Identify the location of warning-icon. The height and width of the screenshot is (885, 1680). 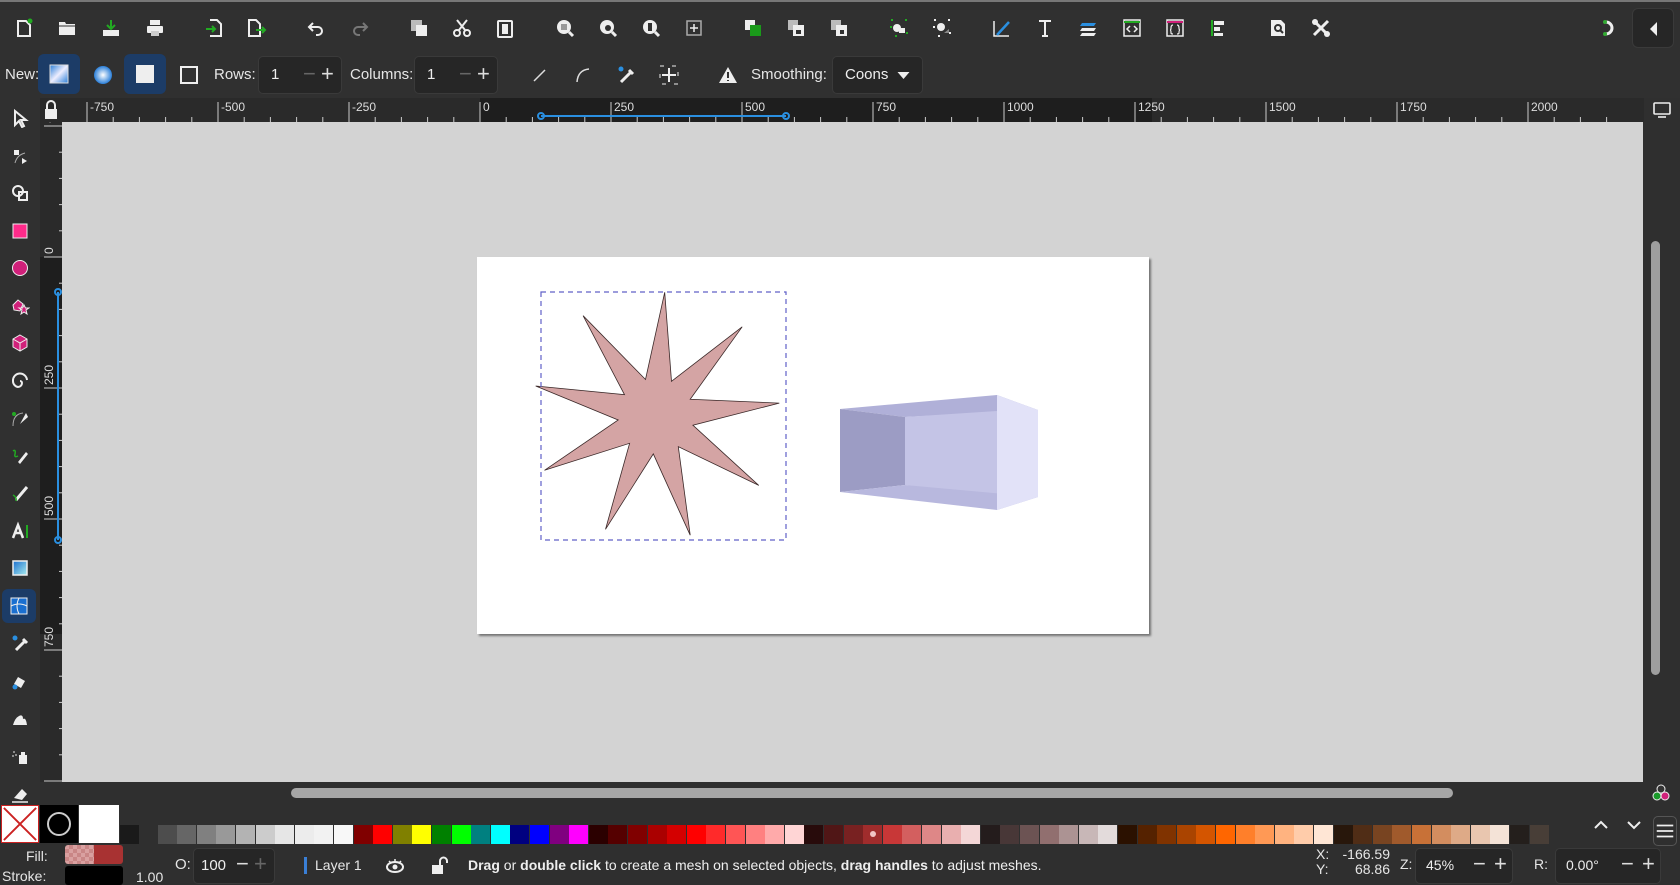
(728, 75).